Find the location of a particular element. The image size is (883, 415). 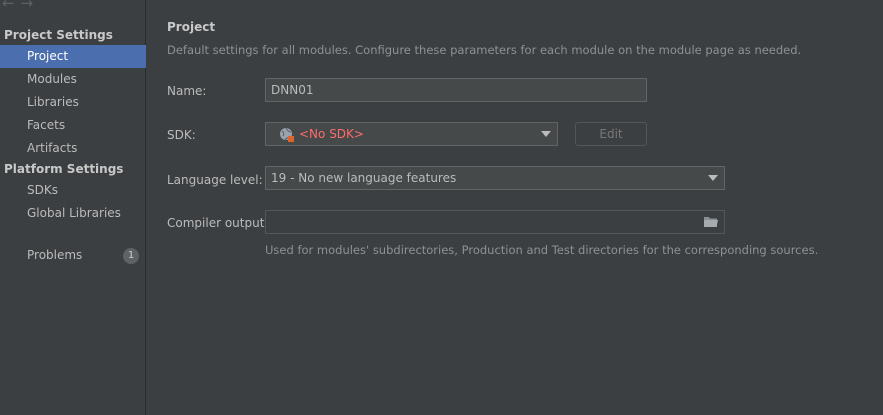

back-arrow-icon: ← is located at coordinates (8, 5).